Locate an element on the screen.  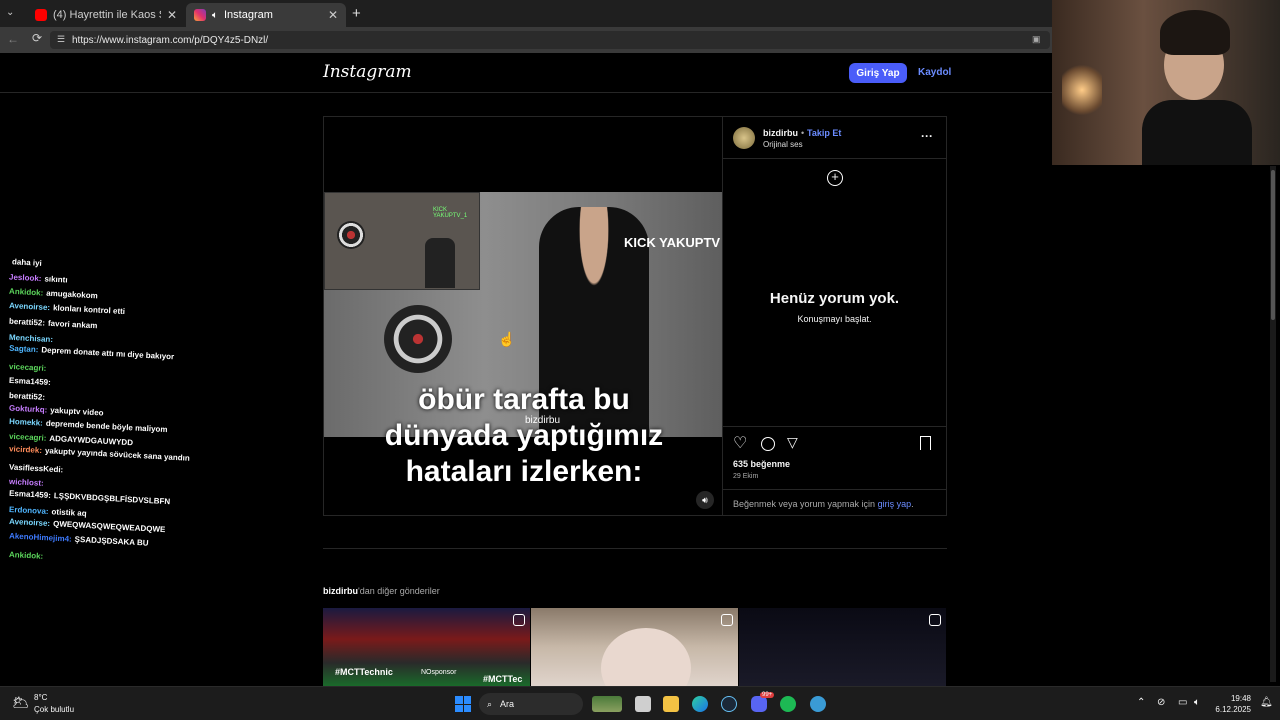
like-heart-icon: ♡ is located at coordinates (740, 443).